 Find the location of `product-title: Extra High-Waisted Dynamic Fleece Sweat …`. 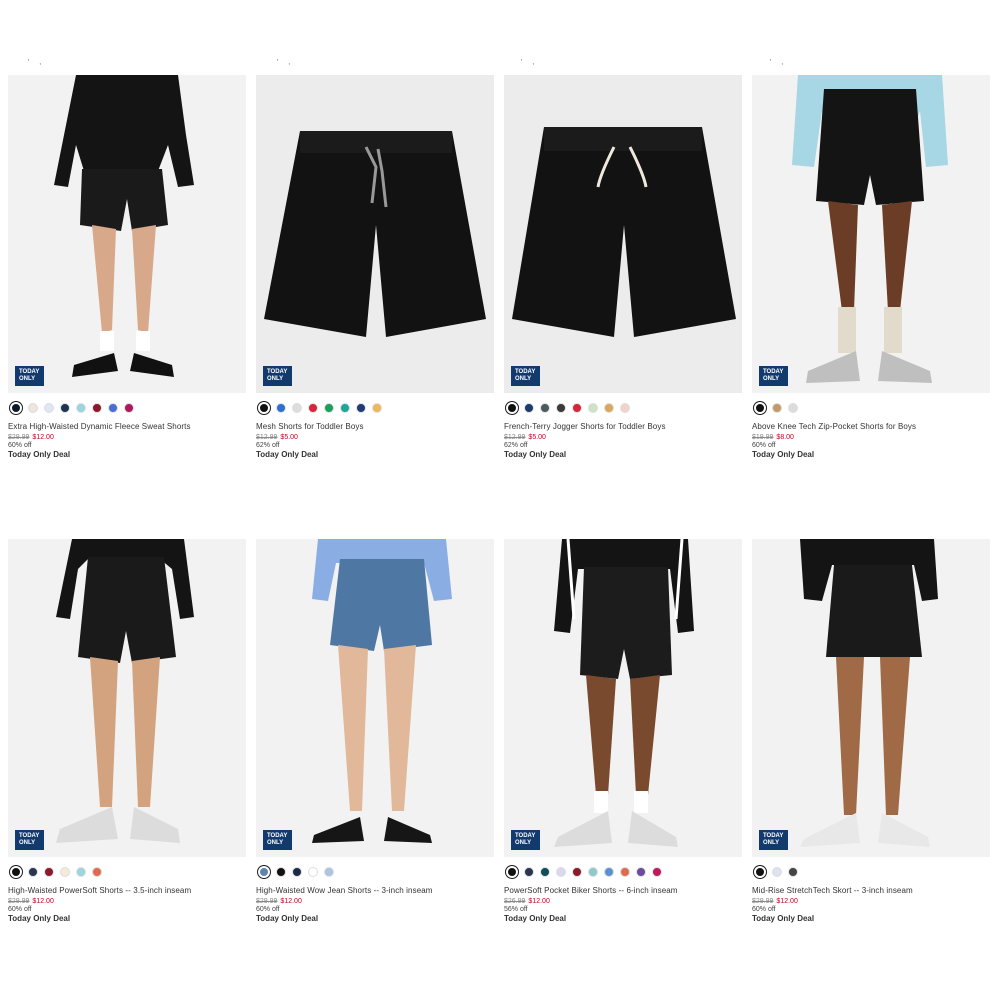

product-title: Extra High-Waisted Dynamic Fleece Sweat … is located at coordinates (127, 426).